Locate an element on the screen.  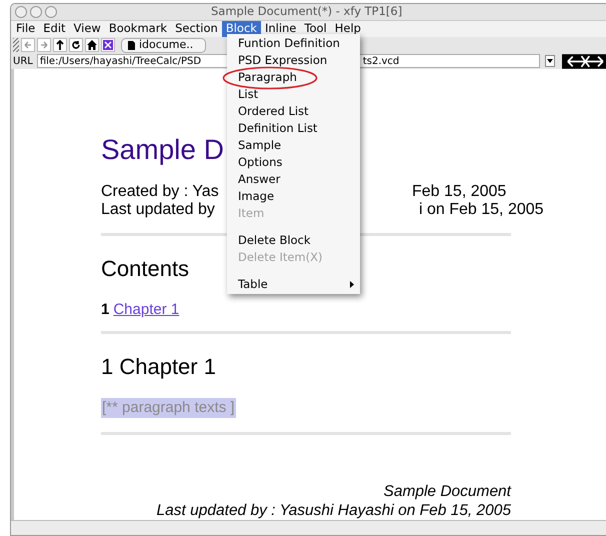
menu-item: Tool is located at coordinates (315, 29).